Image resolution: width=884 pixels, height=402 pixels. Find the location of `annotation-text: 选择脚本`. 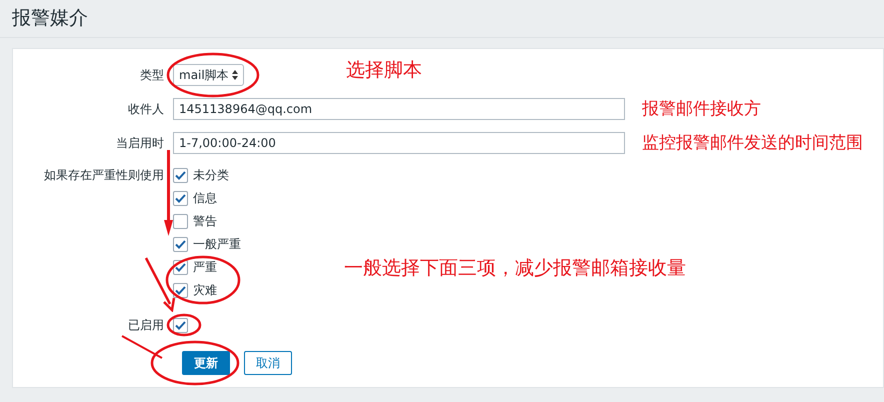

annotation-text: 选择脚本 is located at coordinates (384, 70).